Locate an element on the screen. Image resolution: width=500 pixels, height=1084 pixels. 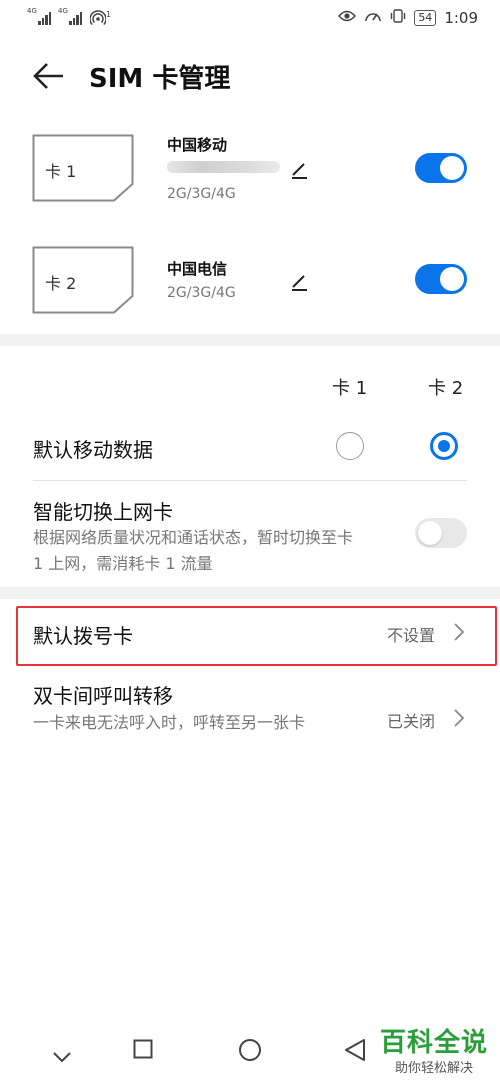
call-forward-label: 双卡间呼叫转移 is located at coordinates (103, 696).